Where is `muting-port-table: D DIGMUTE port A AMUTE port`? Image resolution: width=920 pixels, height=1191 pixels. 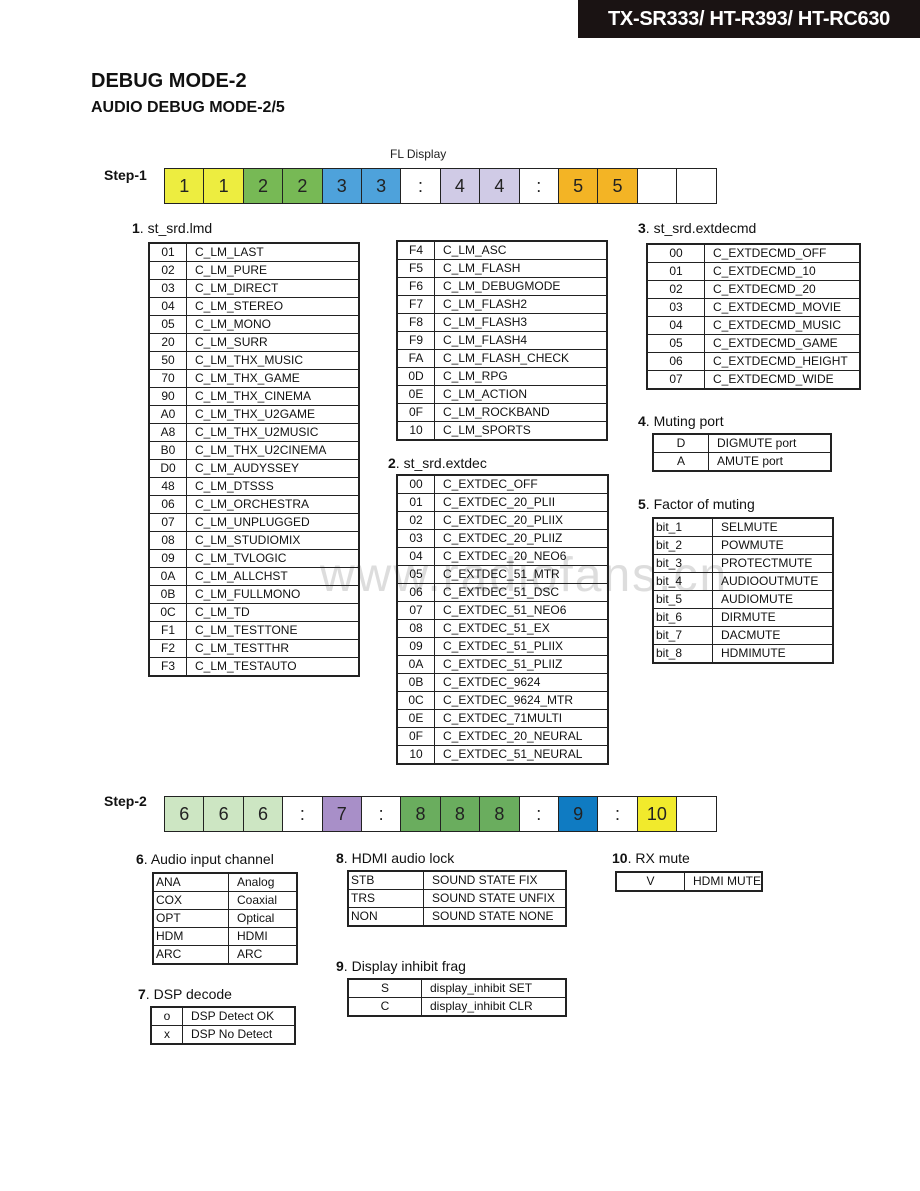
muting-port-table: D DIGMUTE port A AMUTE port is located at coordinates (742, 452).